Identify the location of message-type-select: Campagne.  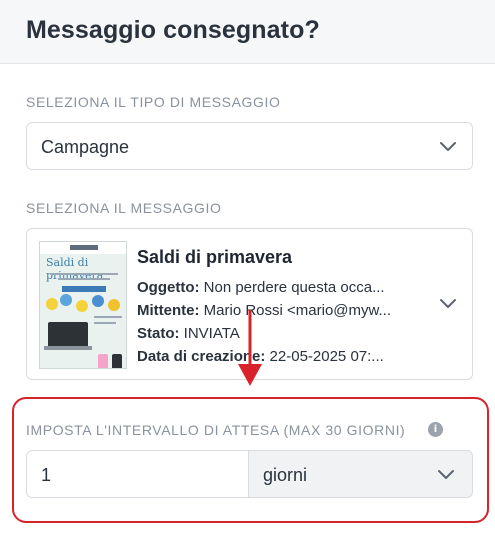
(249, 146).